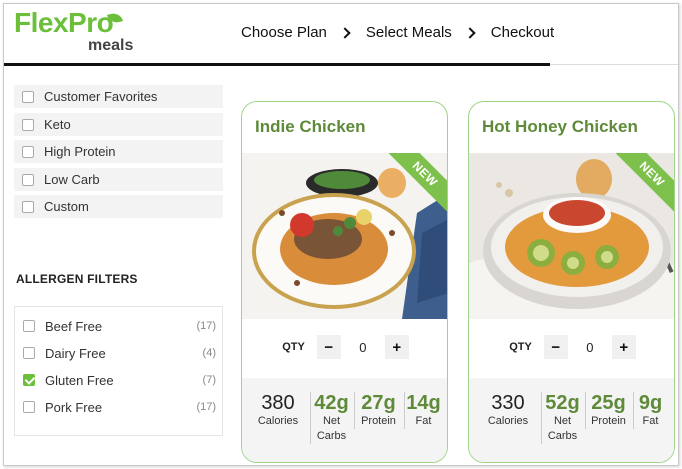 This screenshot has width=682, height=469. I want to click on net-carbs-value: 52g, so click(562, 403).